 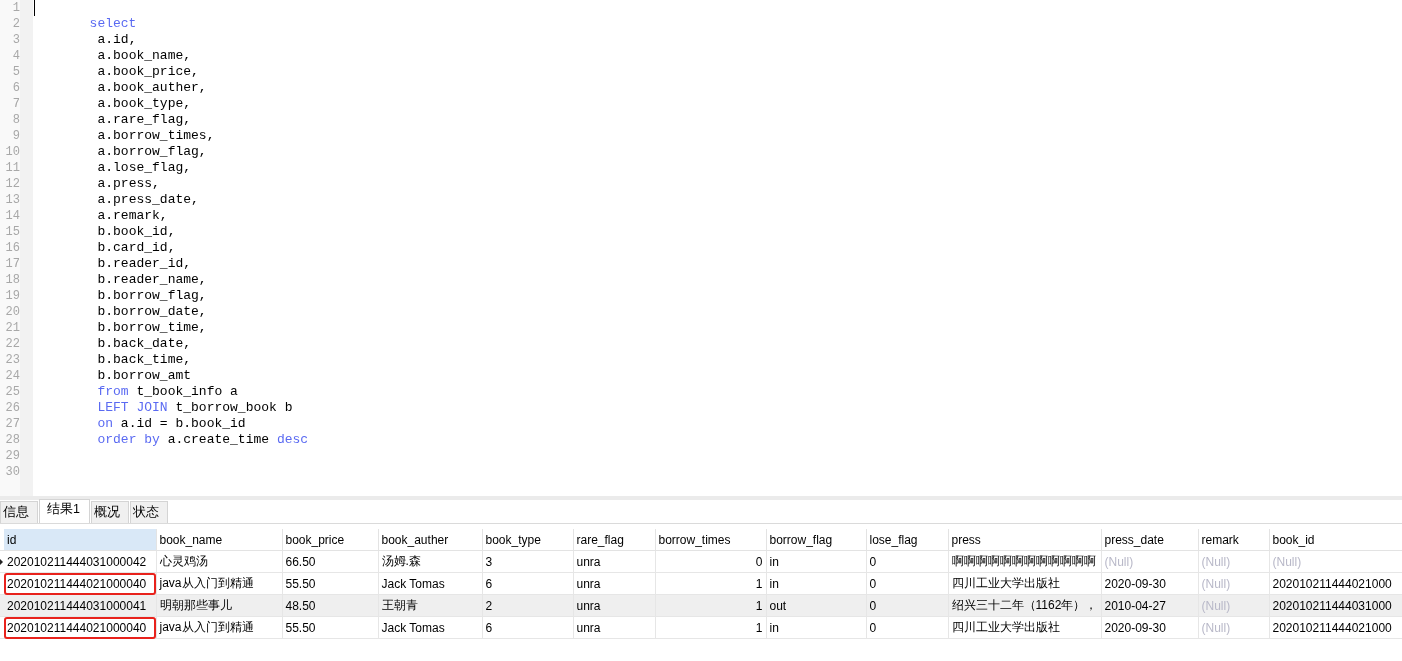 I want to click on line-number: 30, so click(x=12, y=472).